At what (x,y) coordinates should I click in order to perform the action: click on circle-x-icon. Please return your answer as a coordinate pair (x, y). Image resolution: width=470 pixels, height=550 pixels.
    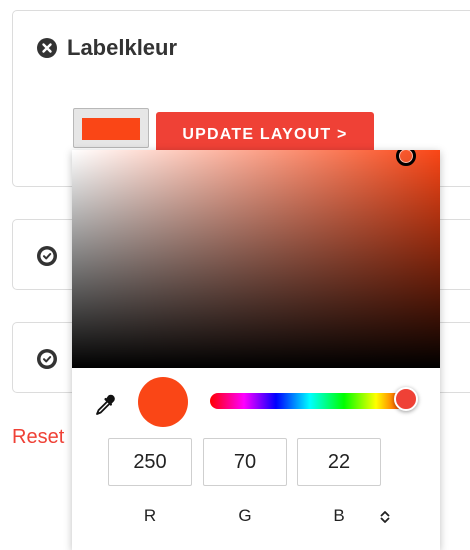
    Looking at the image, I should click on (47, 48).